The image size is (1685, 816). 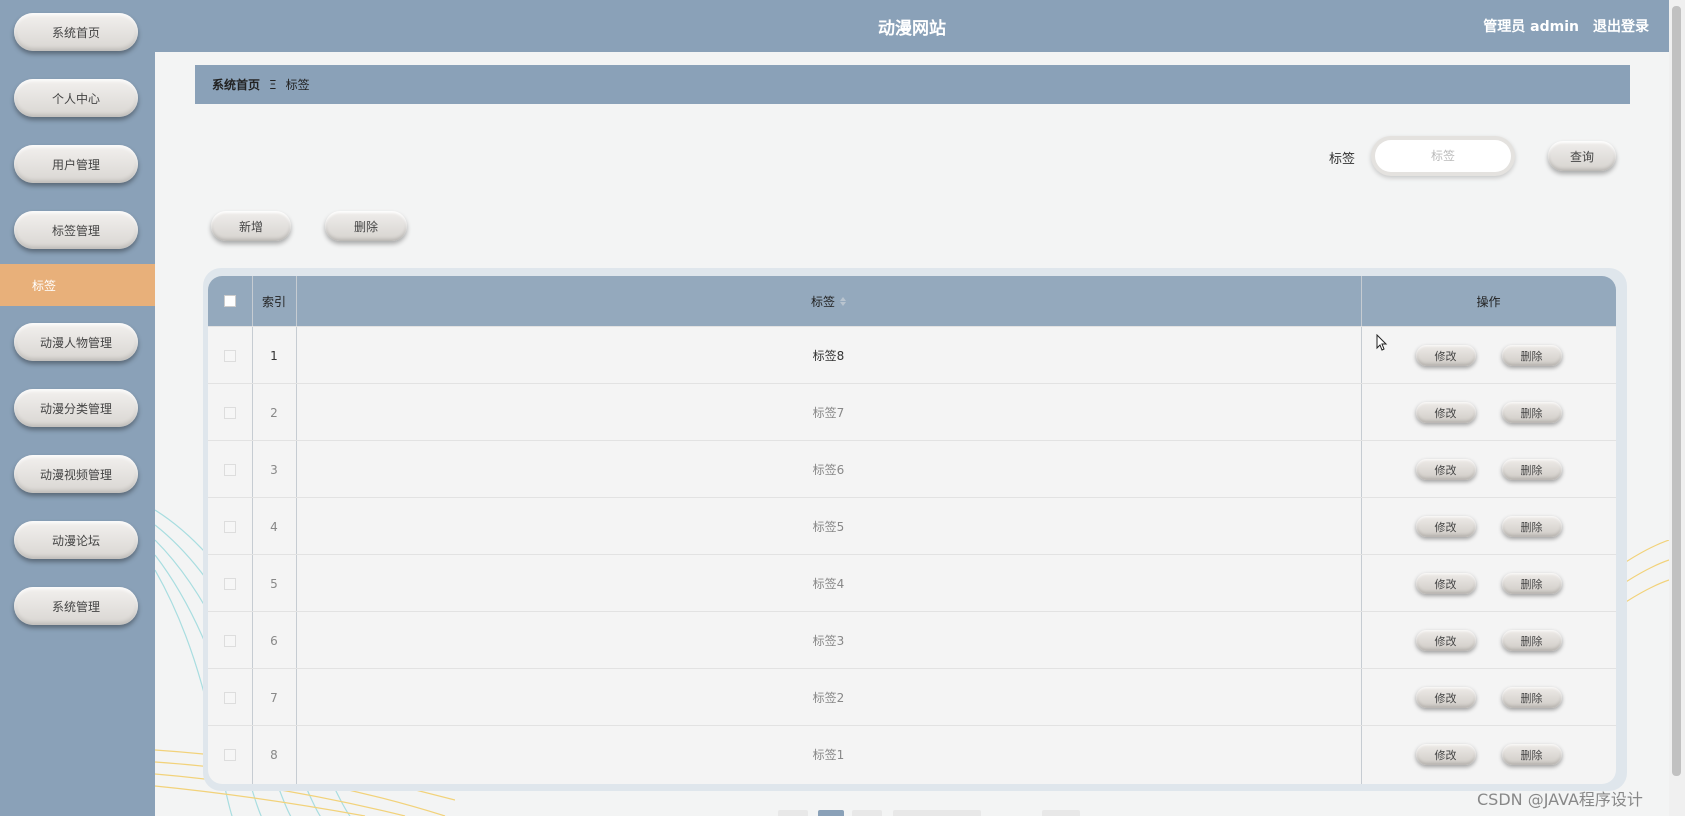 What do you see at coordinates (912, 639) in the screenshot?
I see `table-row: 6 标签3 修改 删除` at bounding box center [912, 639].